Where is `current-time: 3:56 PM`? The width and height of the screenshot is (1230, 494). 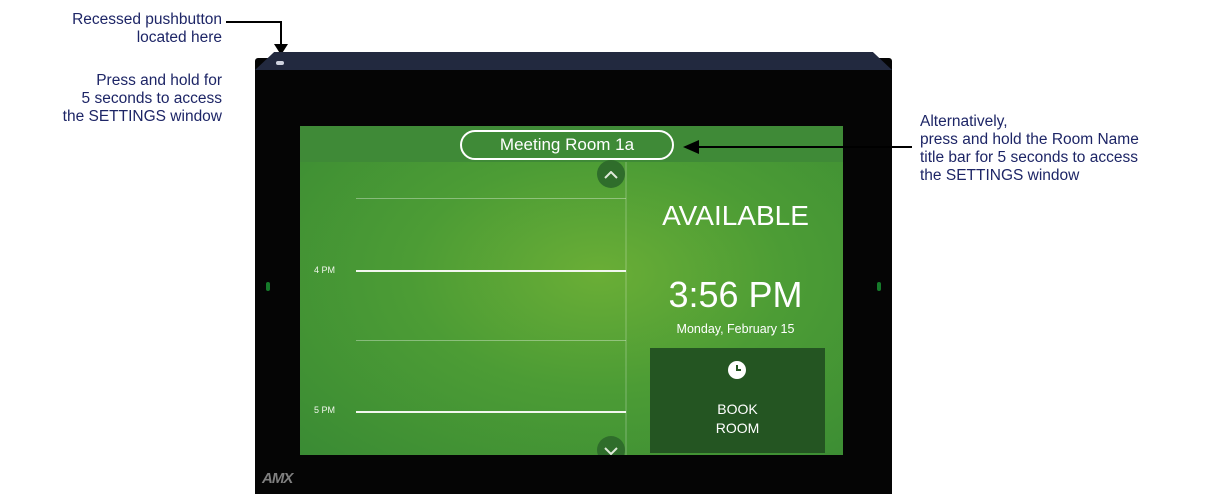 current-time: 3:56 PM is located at coordinates (735, 294).